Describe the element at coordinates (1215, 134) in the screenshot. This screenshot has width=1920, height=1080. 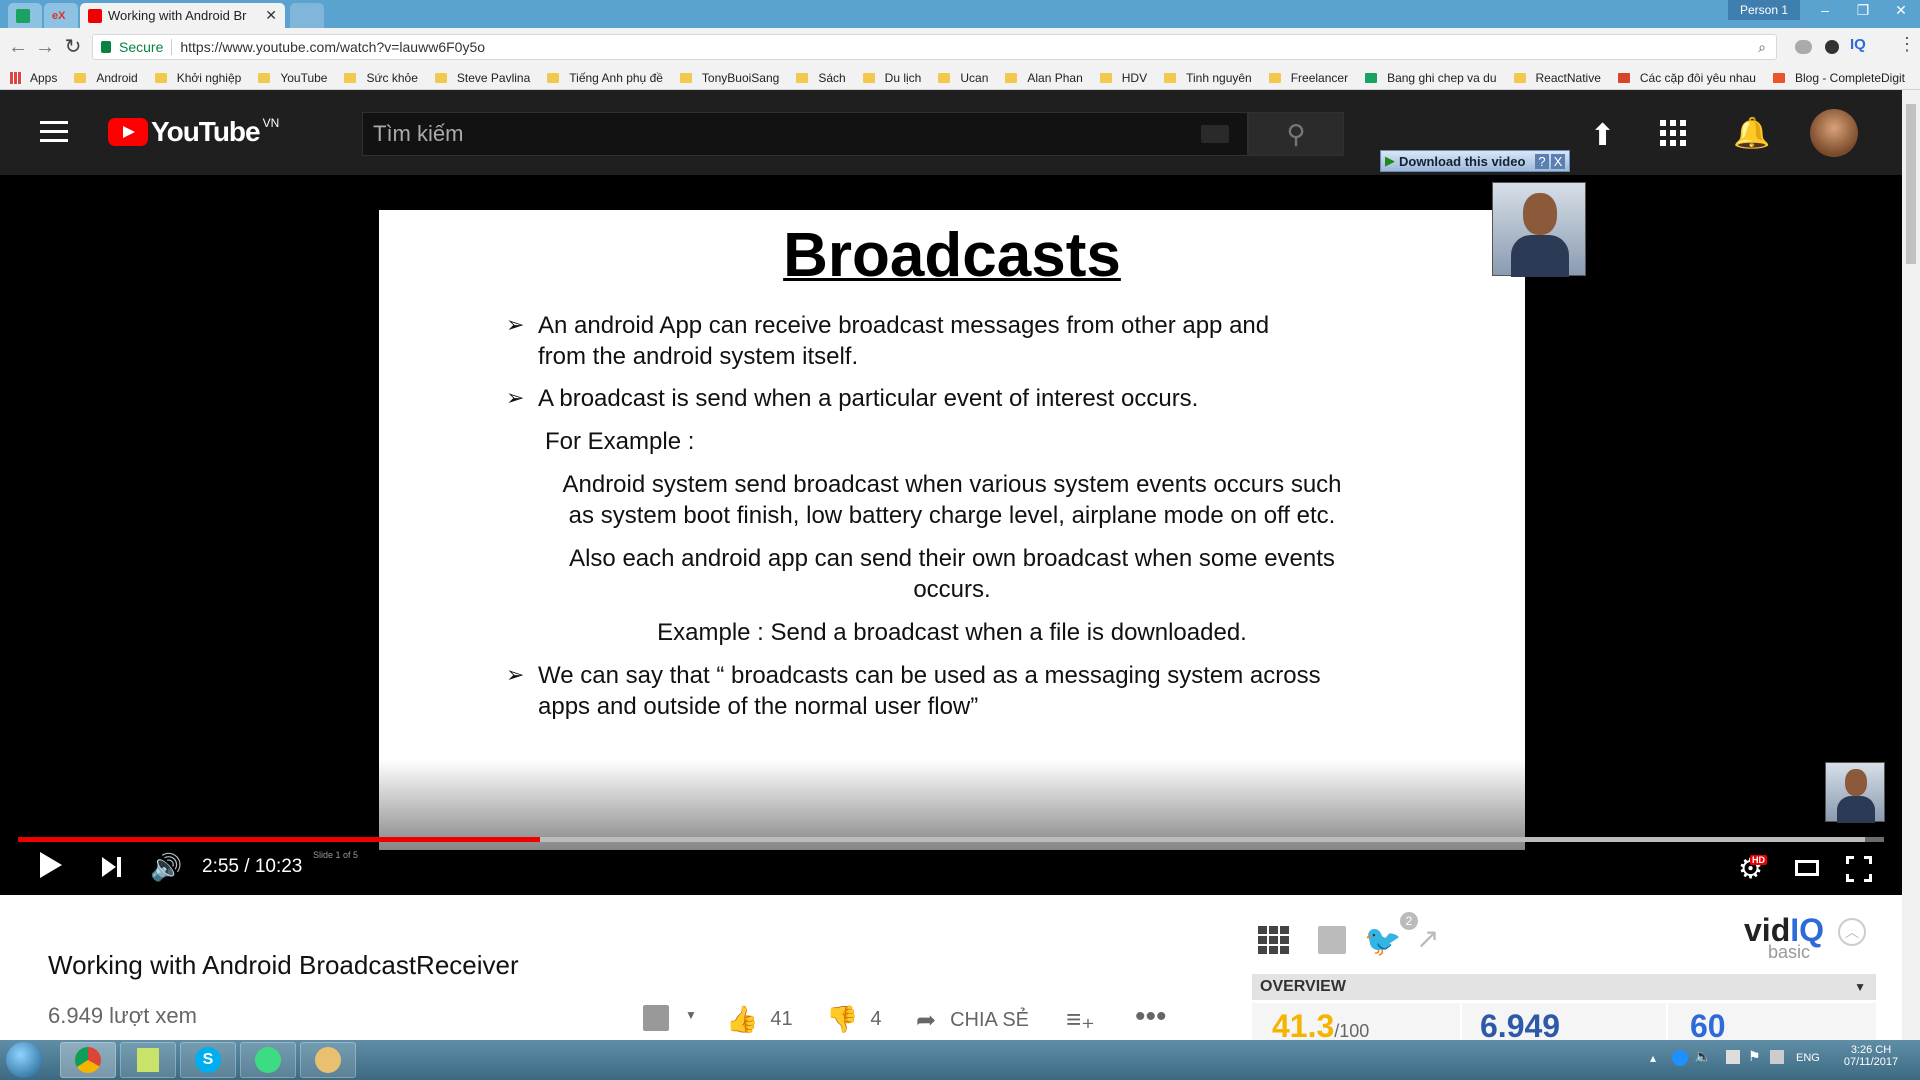
I see `keyboard-icon` at that location.